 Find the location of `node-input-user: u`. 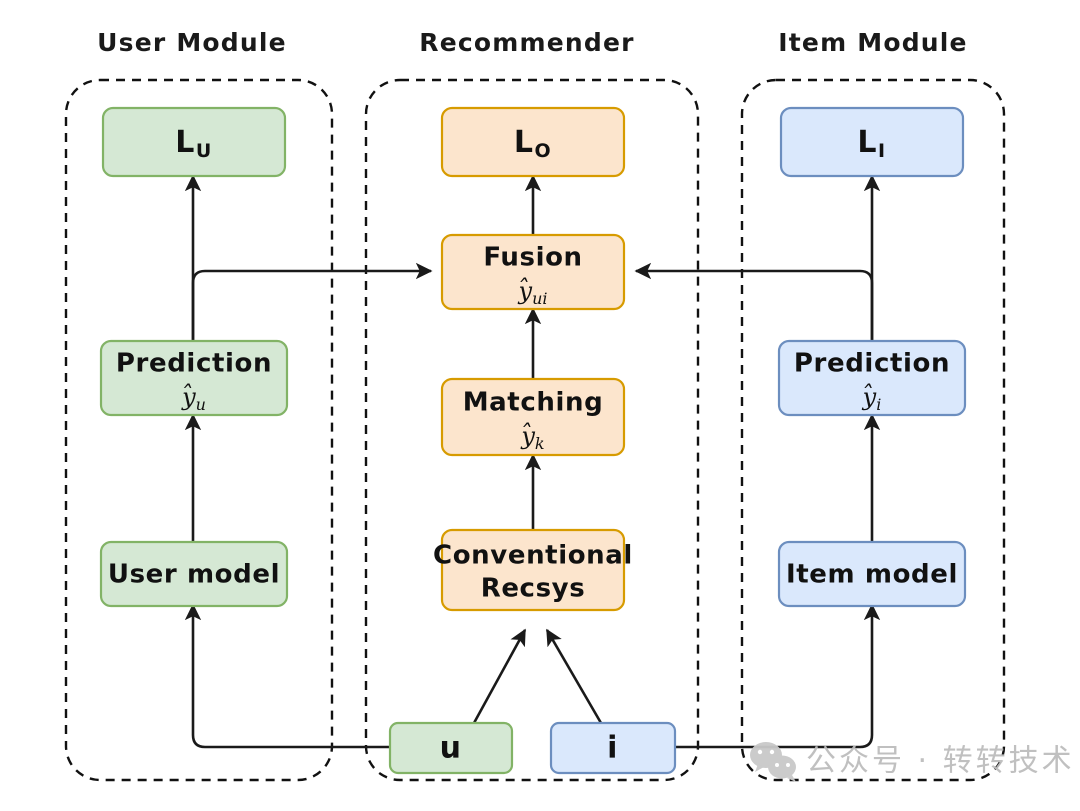

node-input-user: u is located at coordinates (451, 748).